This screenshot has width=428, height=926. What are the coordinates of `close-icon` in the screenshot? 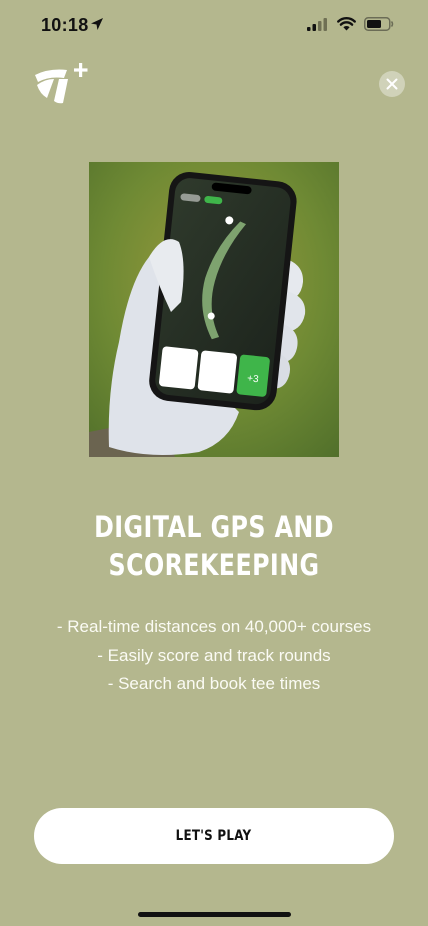 It's located at (392, 84).